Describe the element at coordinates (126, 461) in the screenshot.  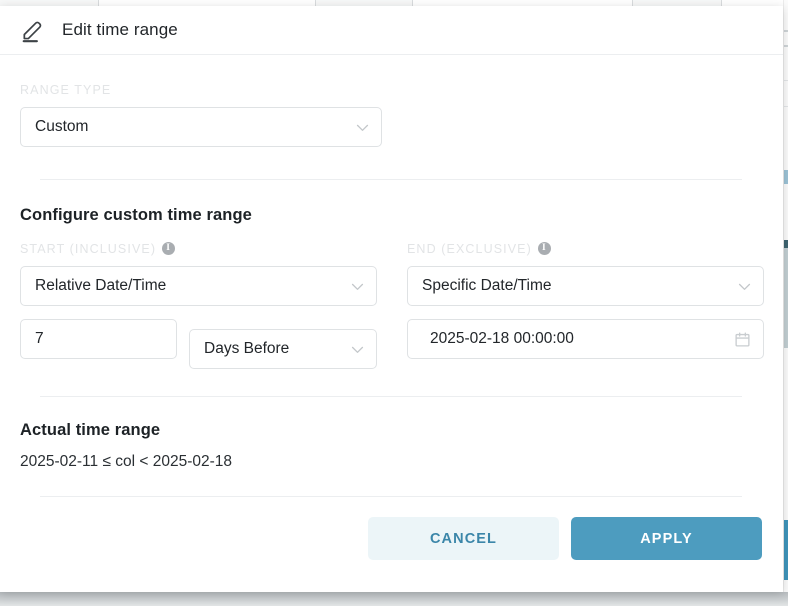
I see `actual-range-expression: 2025-02-11 ≤ col < 2025-02-18` at that location.